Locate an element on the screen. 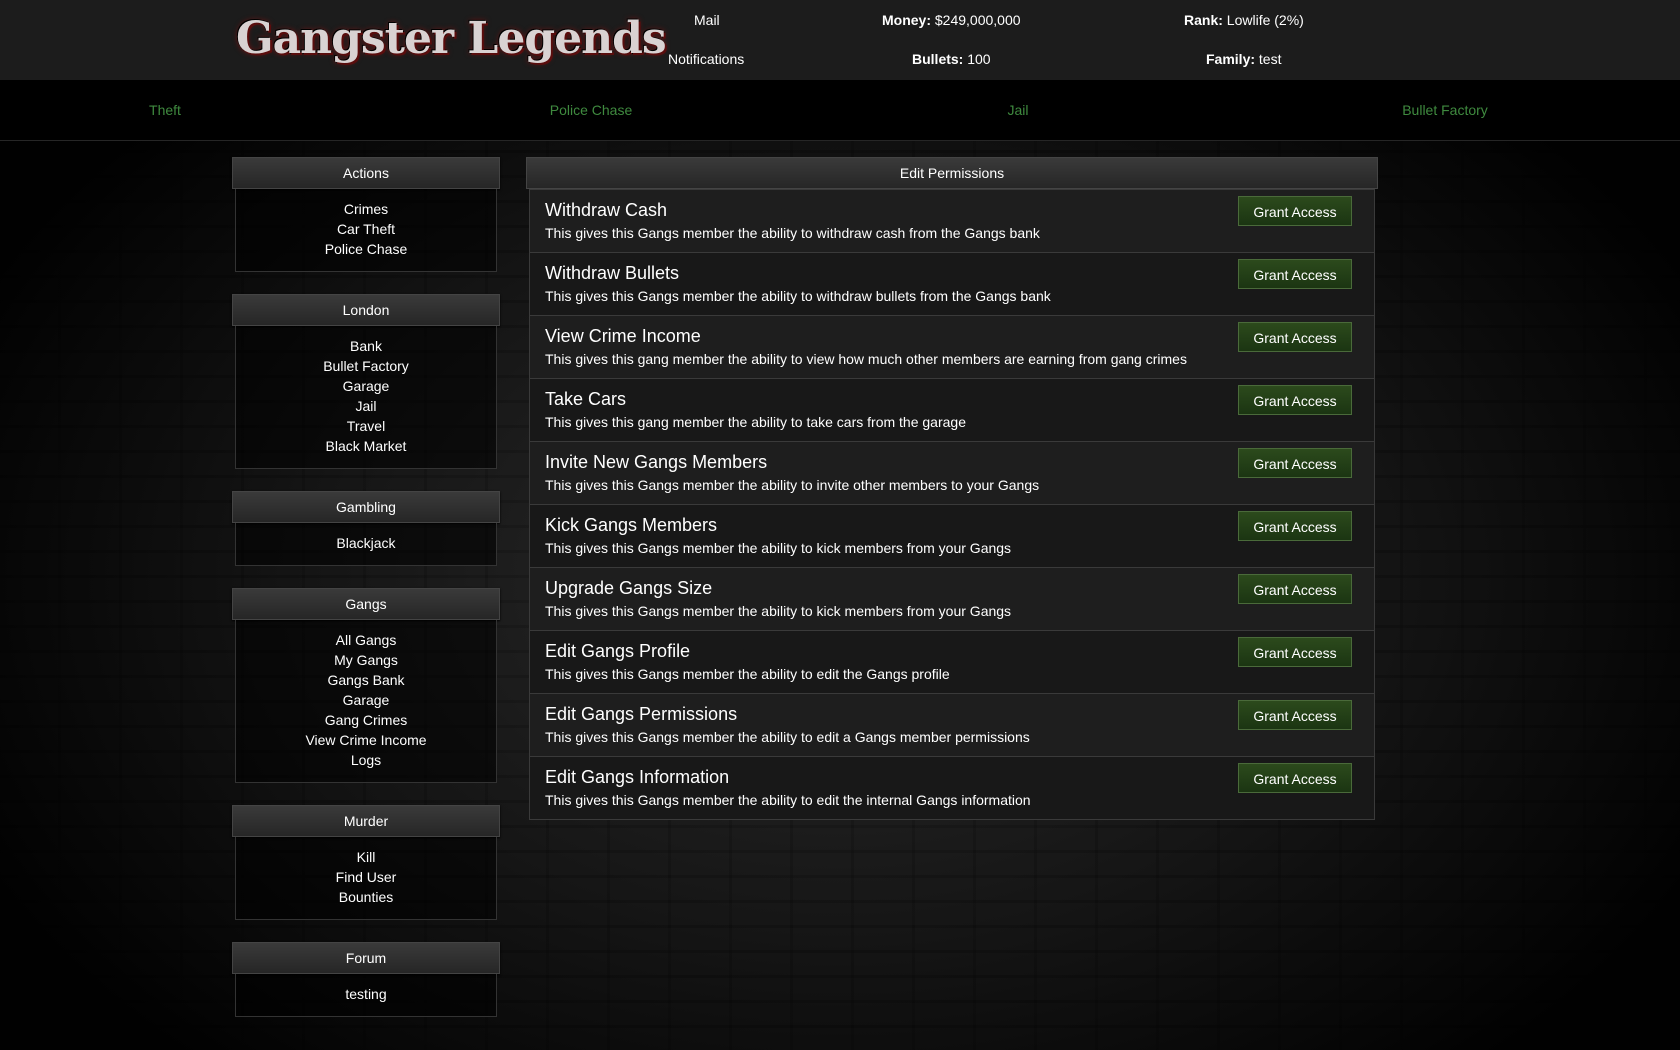 The width and height of the screenshot is (1680, 1050). permission-title: Invite New Gangs Members is located at coordinates (656, 462).